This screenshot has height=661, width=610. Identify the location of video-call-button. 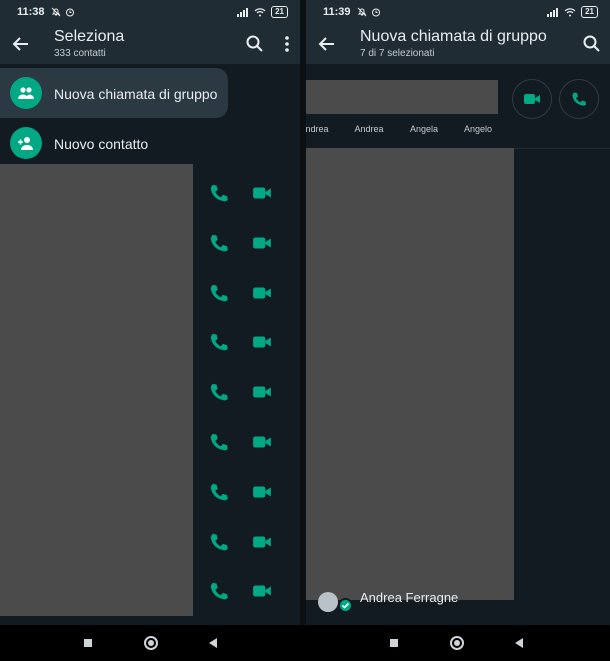
(532, 99).